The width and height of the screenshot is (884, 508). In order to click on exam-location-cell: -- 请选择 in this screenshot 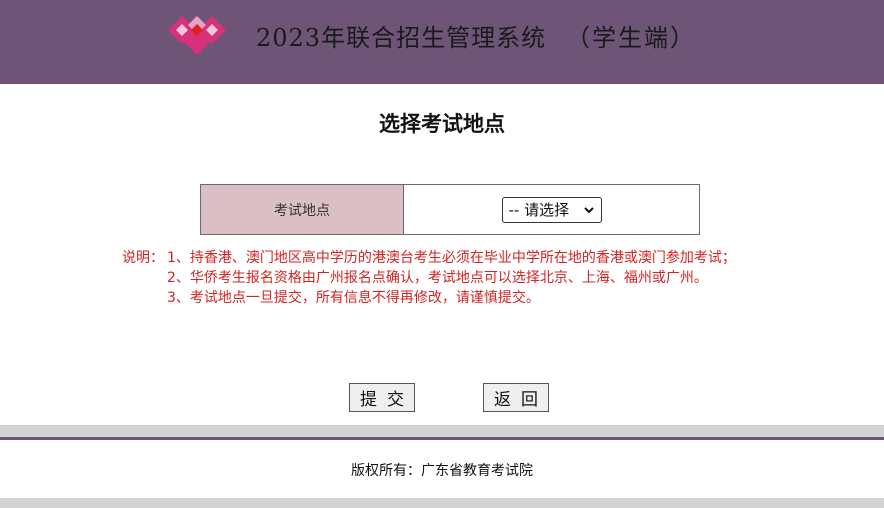, I will do `click(551, 209)`.